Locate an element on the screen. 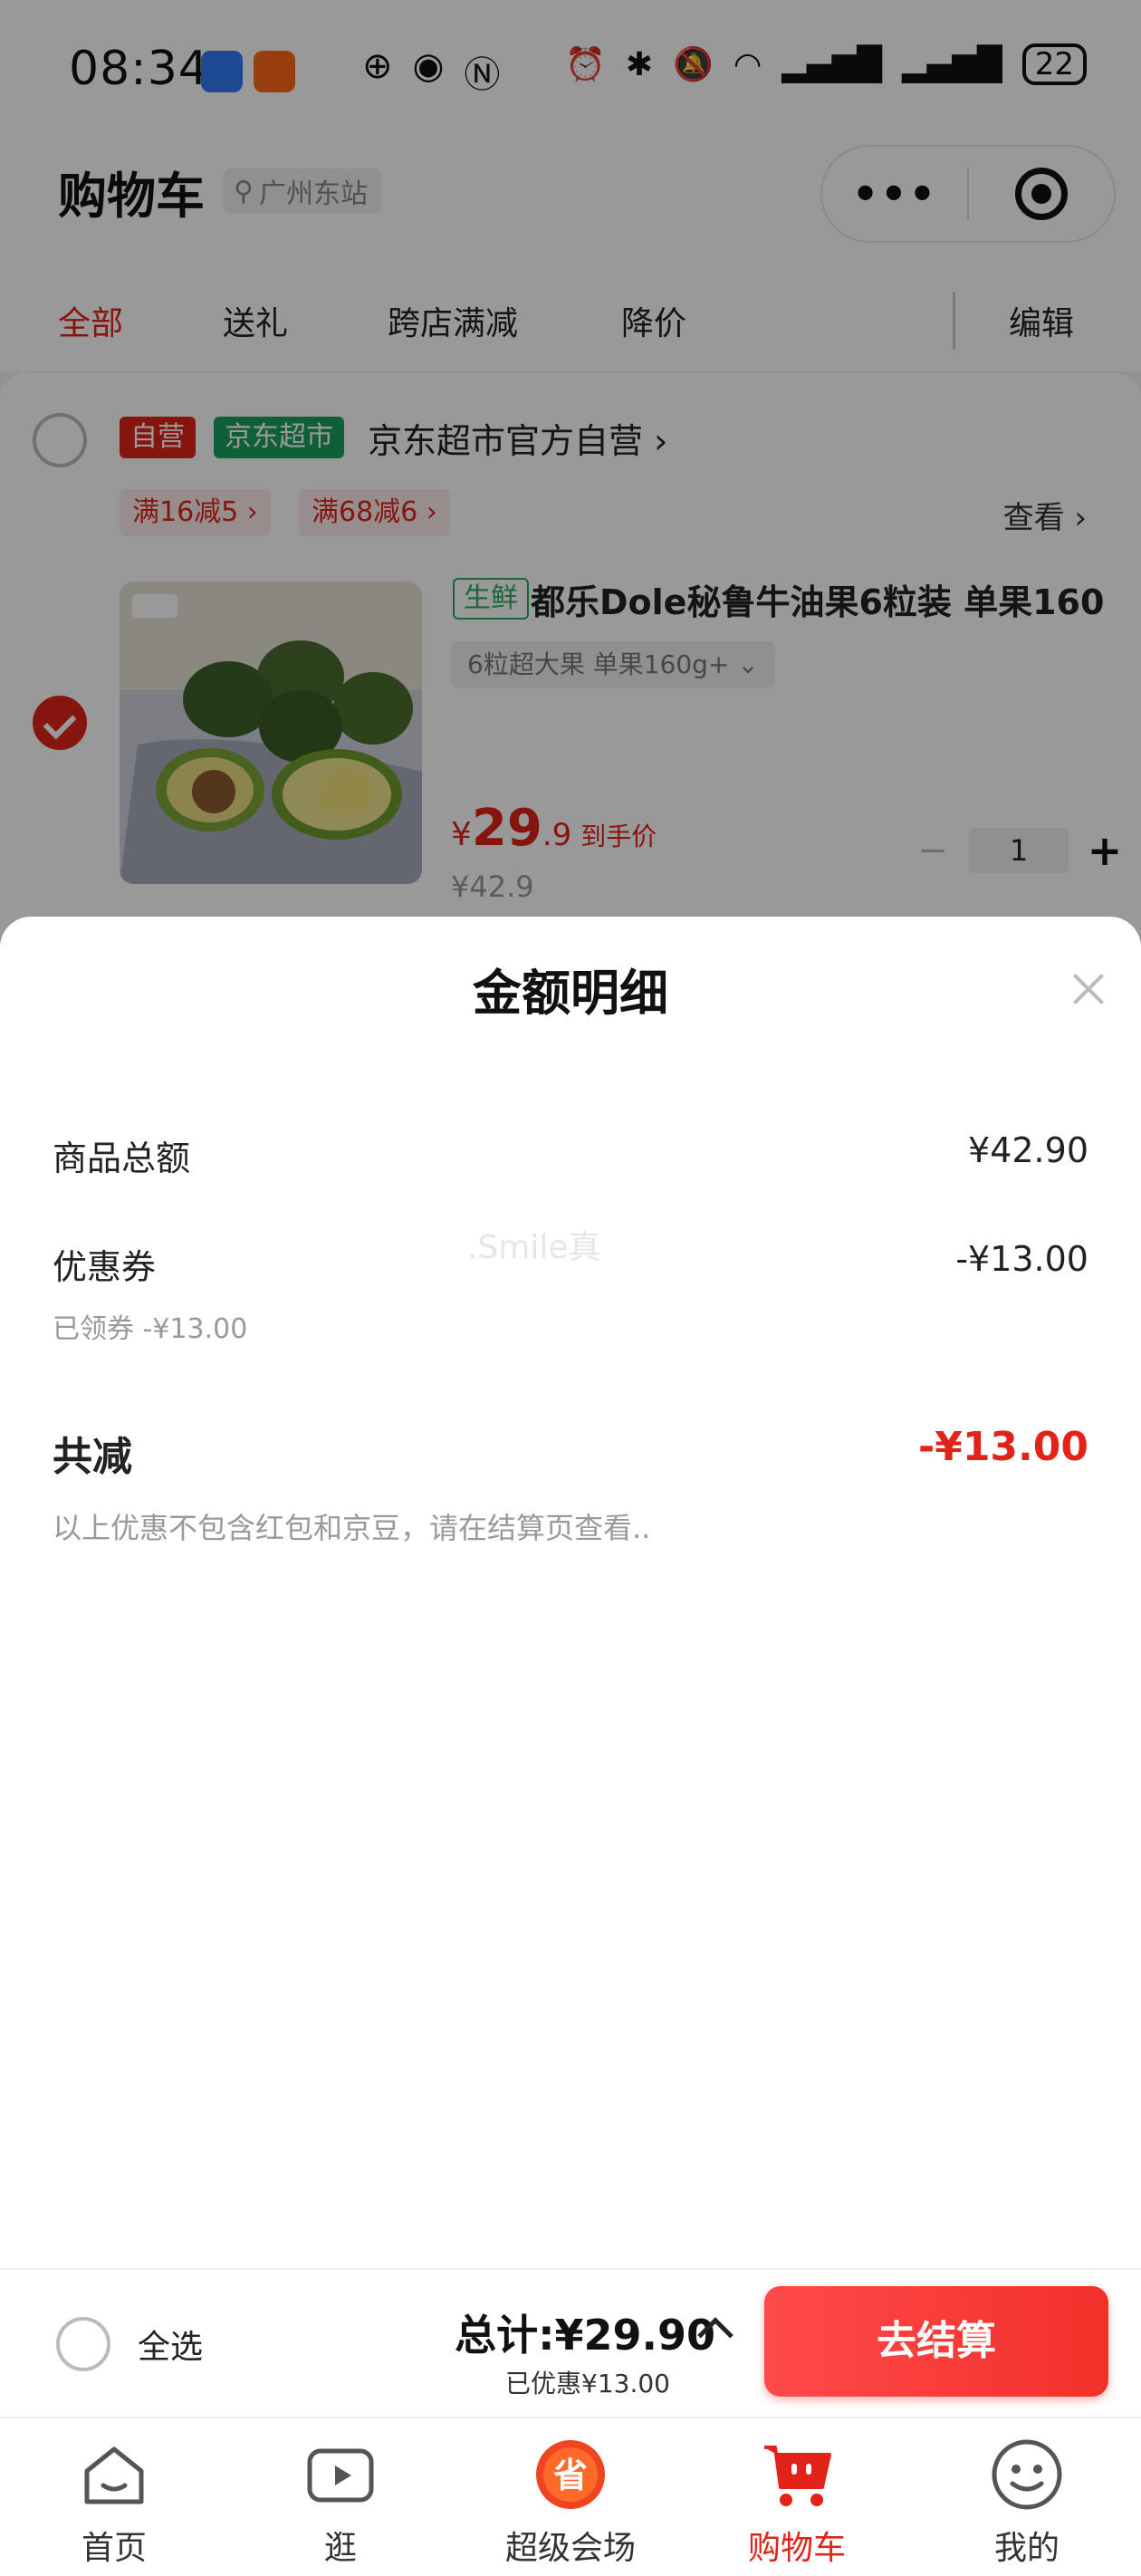 The width and height of the screenshot is (1141, 2576). cart-icon is located at coordinates (797, 2476).